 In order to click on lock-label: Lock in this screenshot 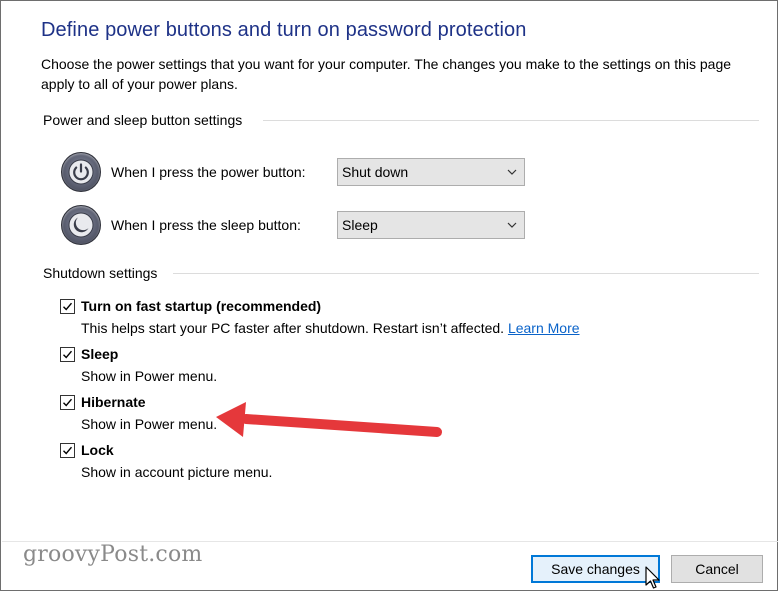, I will do `click(97, 450)`.